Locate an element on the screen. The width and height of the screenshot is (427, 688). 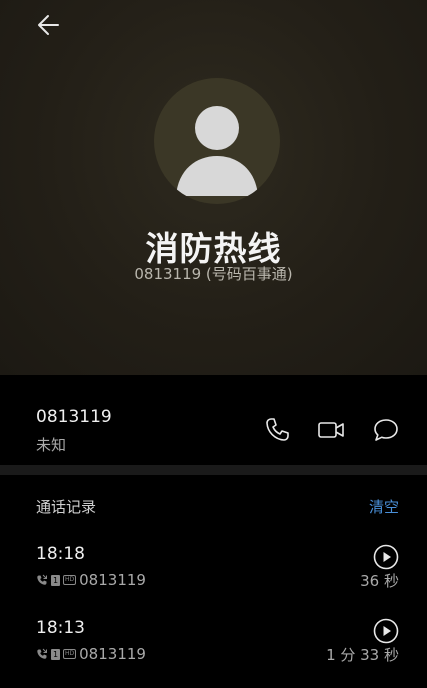
message-button is located at coordinates (386, 430).